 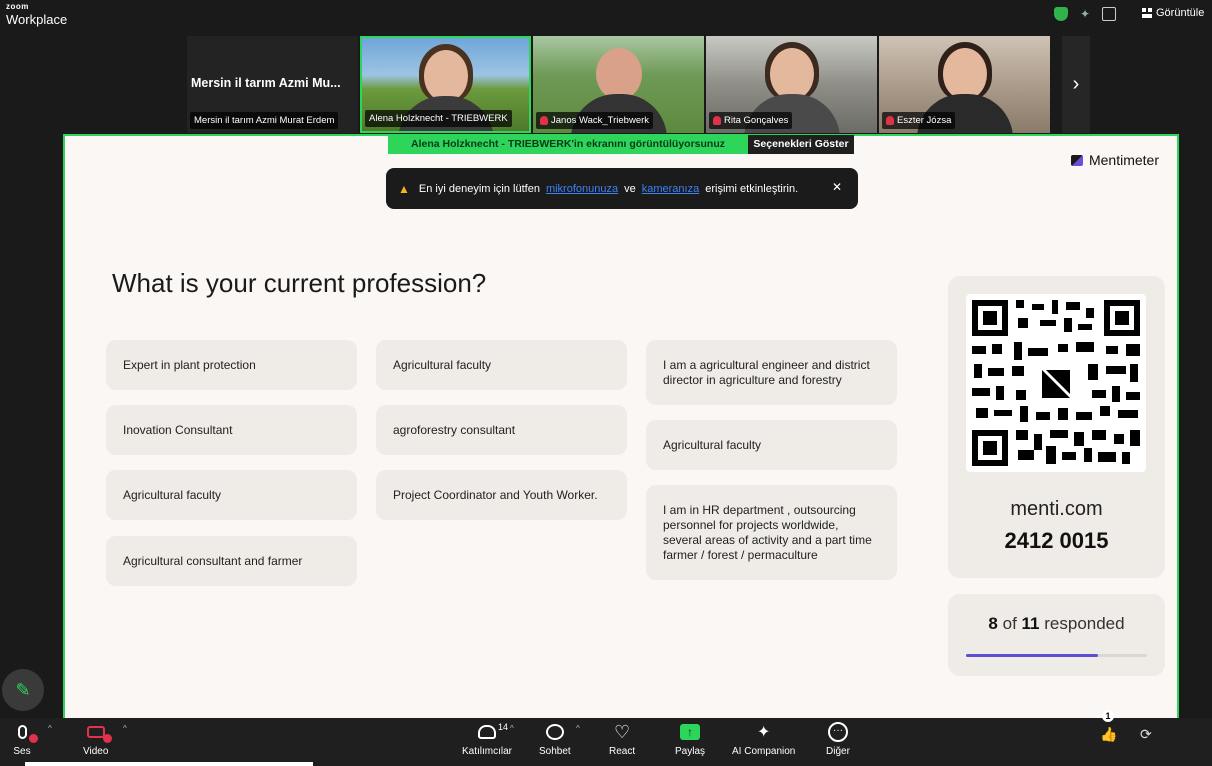 I want to click on zoom-logo: zoom Workplace, so click(x=37, y=14).